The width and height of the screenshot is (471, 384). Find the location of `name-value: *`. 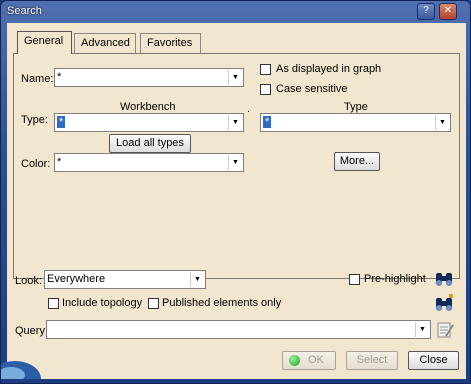

name-value: * is located at coordinates (59, 77).